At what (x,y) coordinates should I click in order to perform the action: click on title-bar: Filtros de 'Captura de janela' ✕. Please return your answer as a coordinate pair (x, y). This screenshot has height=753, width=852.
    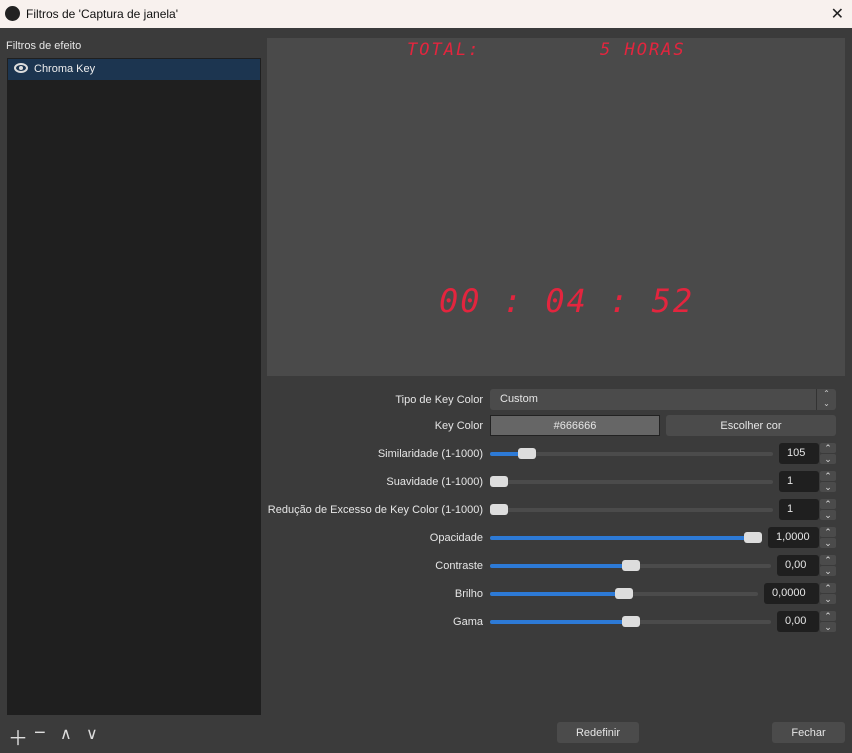
    Looking at the image, I should click on (426, 14).